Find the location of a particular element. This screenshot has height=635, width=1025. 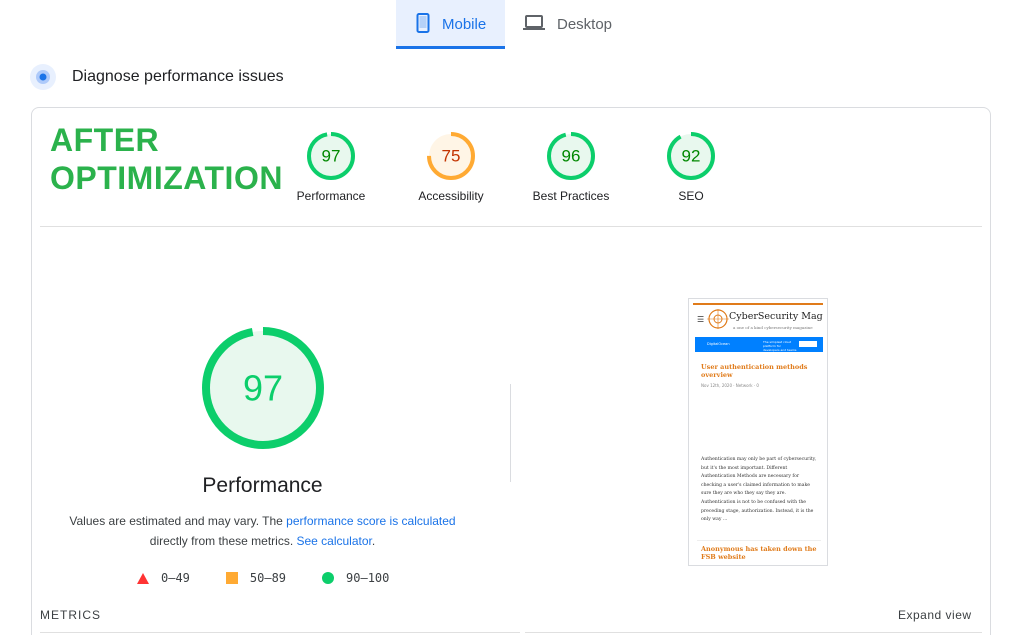

desc-text: . is located at coordinates (373, 541).